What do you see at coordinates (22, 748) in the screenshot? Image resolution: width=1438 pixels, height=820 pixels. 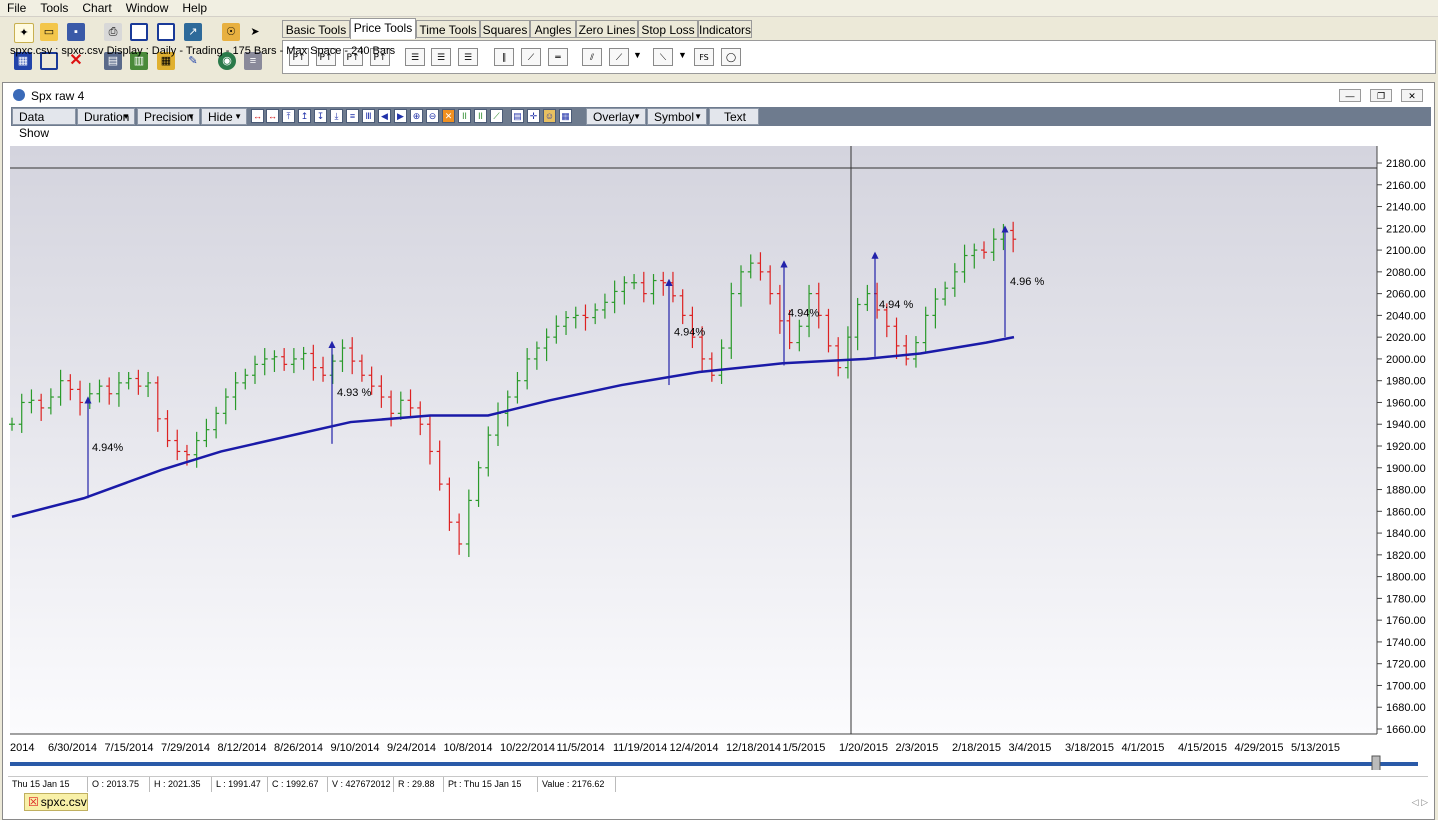 I see `x-tick-label: 2014` at bounding box center [22, 748].